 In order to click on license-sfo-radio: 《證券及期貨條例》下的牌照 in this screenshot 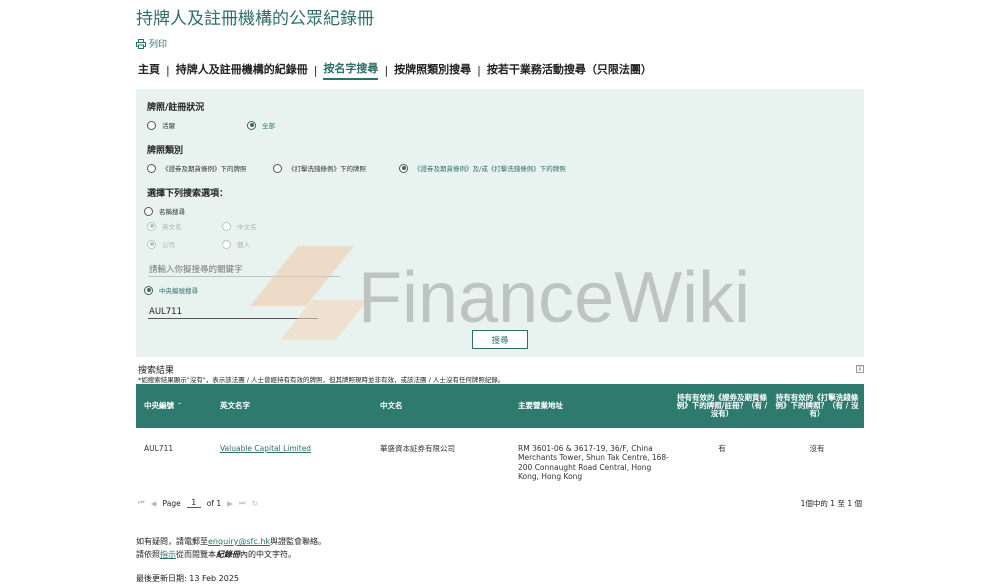, I will do `click(197, 168)`.